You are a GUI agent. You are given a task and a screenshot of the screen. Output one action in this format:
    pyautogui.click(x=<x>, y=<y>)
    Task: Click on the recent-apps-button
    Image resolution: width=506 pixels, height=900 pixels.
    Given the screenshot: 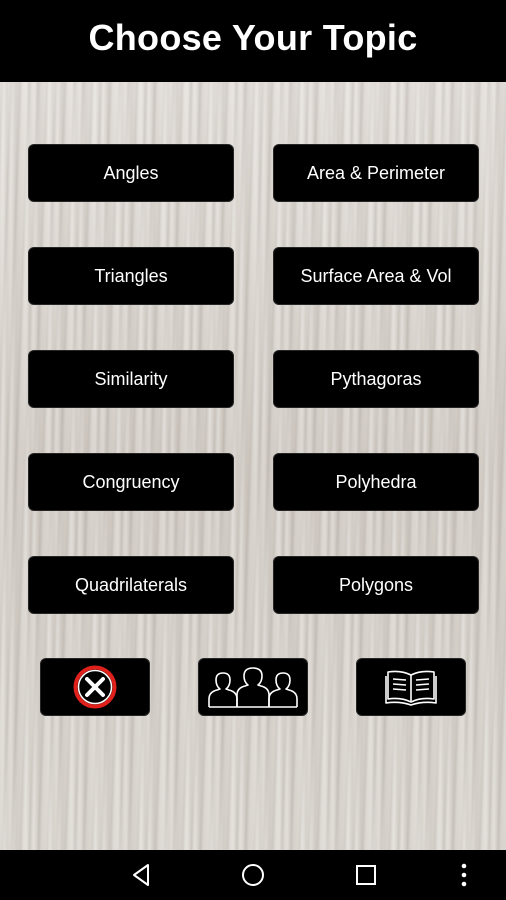 What is the action you would take?
    pyautogui.click(x=366, y=875)
    